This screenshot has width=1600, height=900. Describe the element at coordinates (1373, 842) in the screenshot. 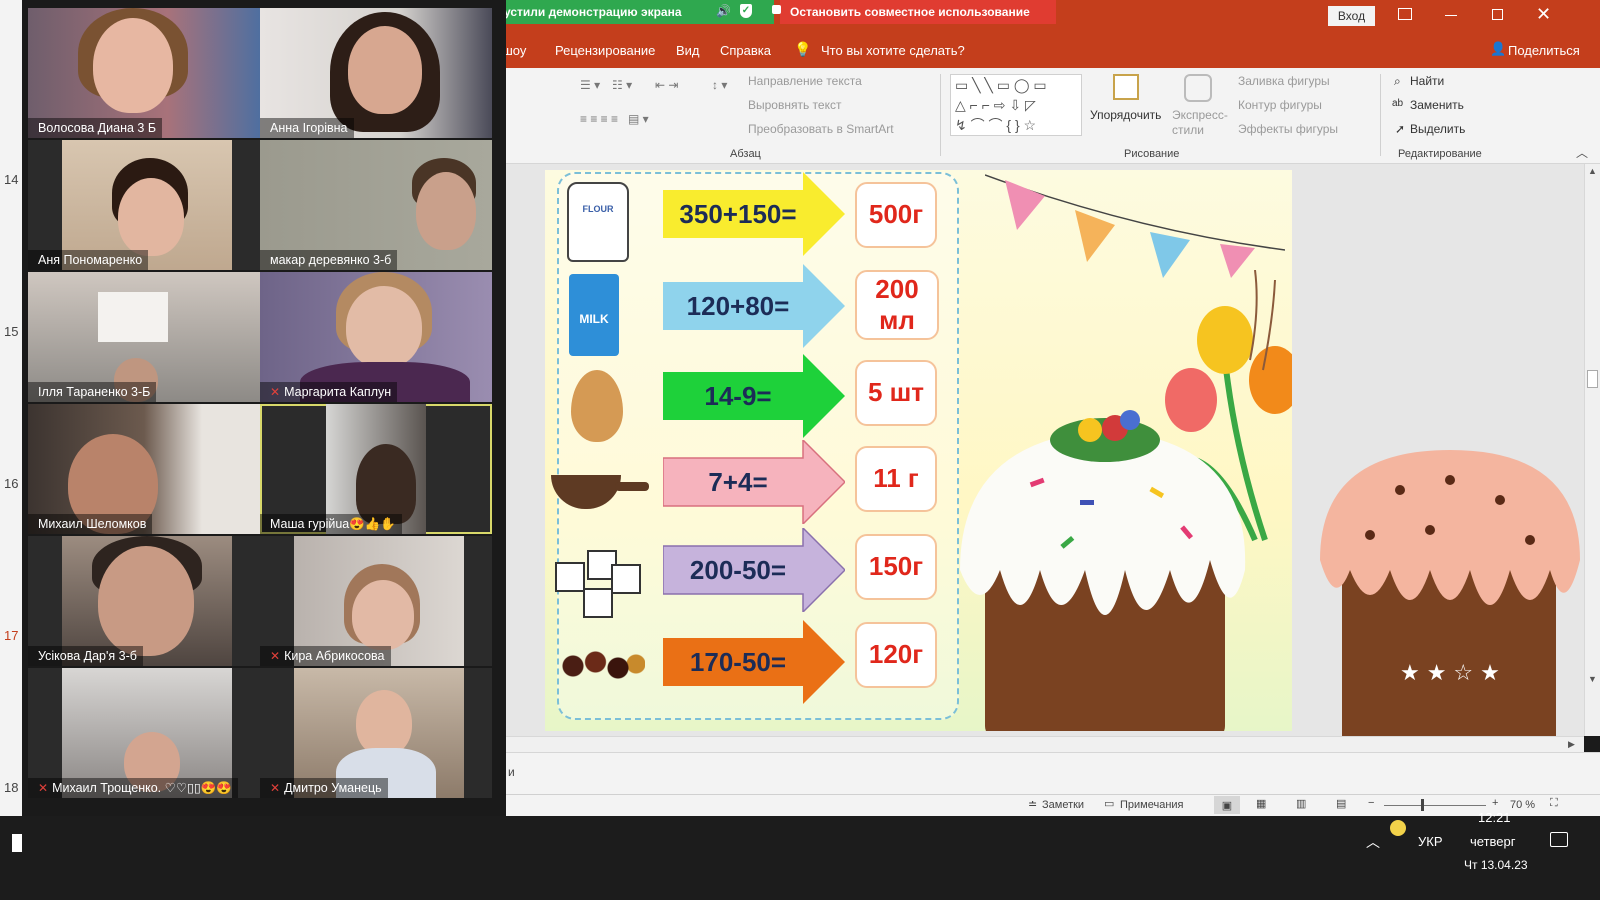

I see `show-hidden-icons: ︿` at that location.